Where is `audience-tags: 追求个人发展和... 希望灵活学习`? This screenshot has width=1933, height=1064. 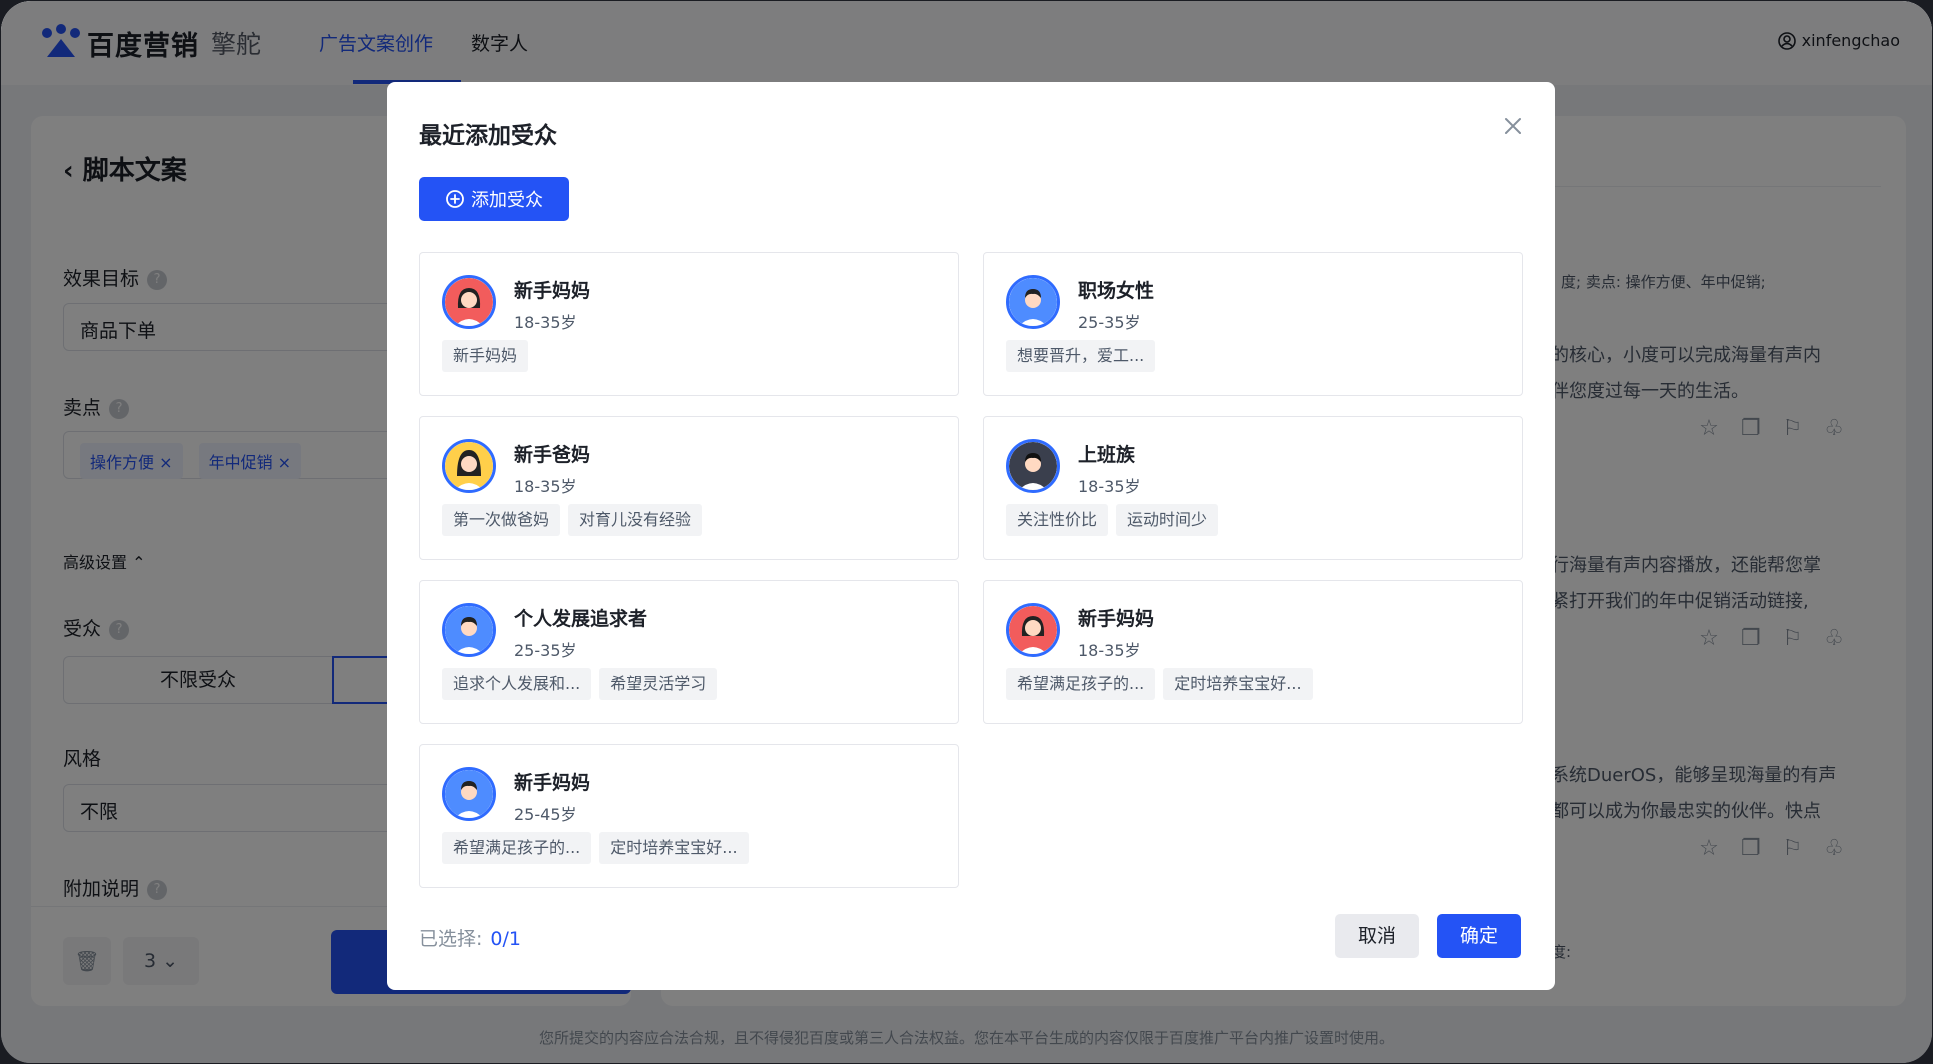 audience-tags: 追求个人发展和... 希望灵活学习 is located at coordinates (580, 684).